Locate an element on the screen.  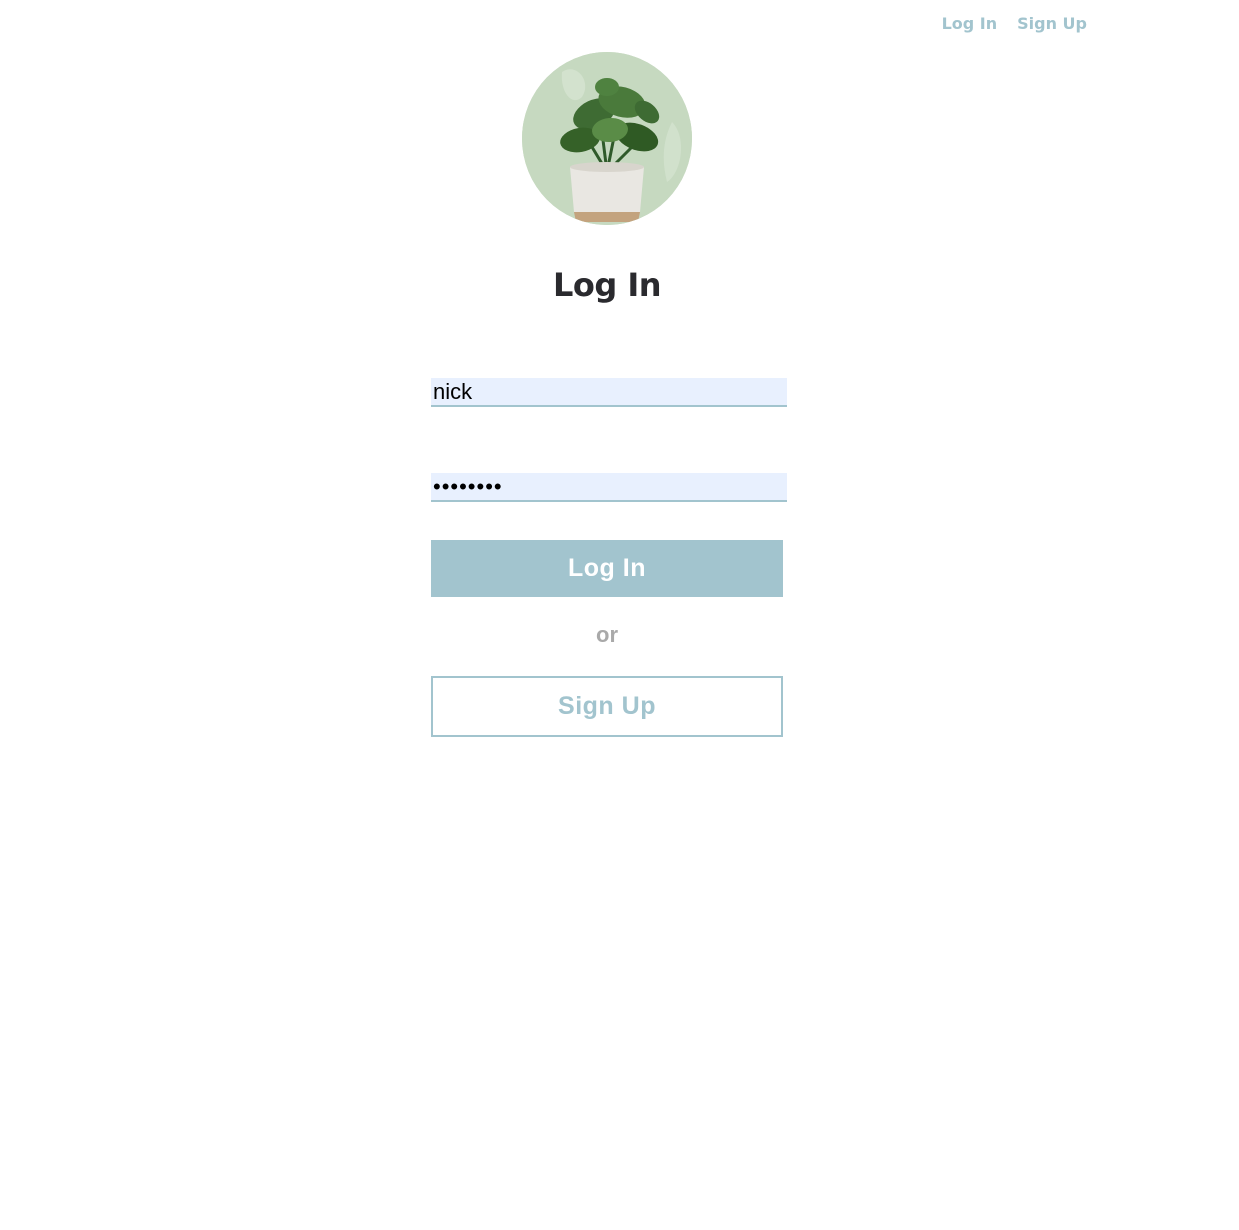
nav-login-link: Log In is located at coordinates (970, 24).